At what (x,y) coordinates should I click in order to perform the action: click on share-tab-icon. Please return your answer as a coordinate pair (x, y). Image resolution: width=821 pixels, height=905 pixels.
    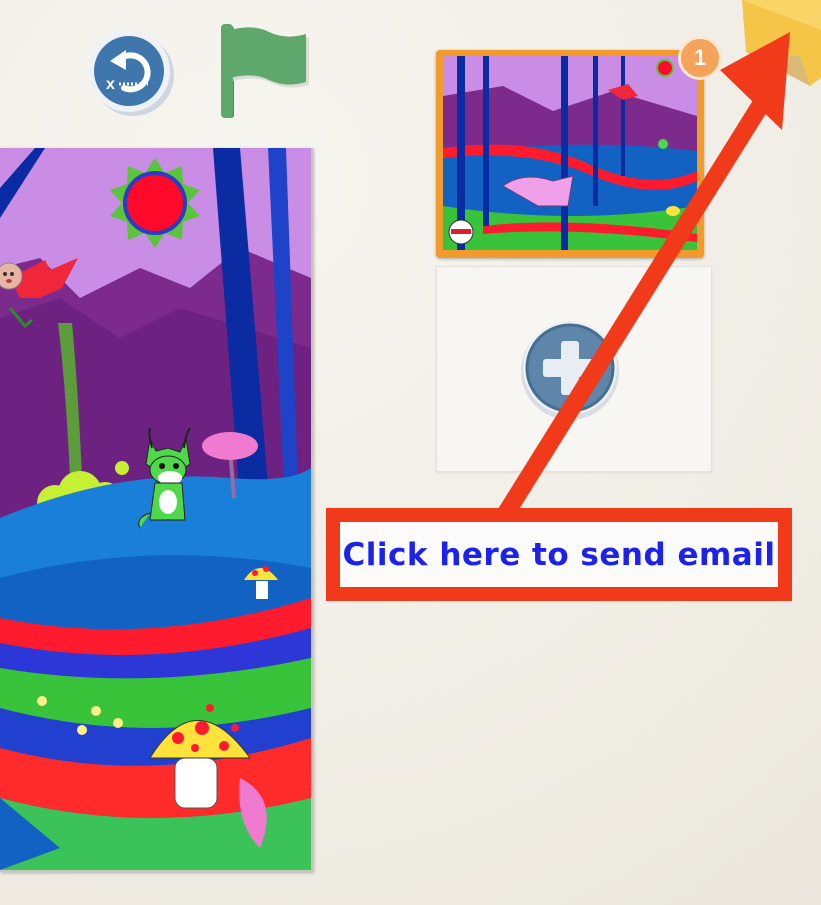
    Looking at the image, I should click on (781, 43).